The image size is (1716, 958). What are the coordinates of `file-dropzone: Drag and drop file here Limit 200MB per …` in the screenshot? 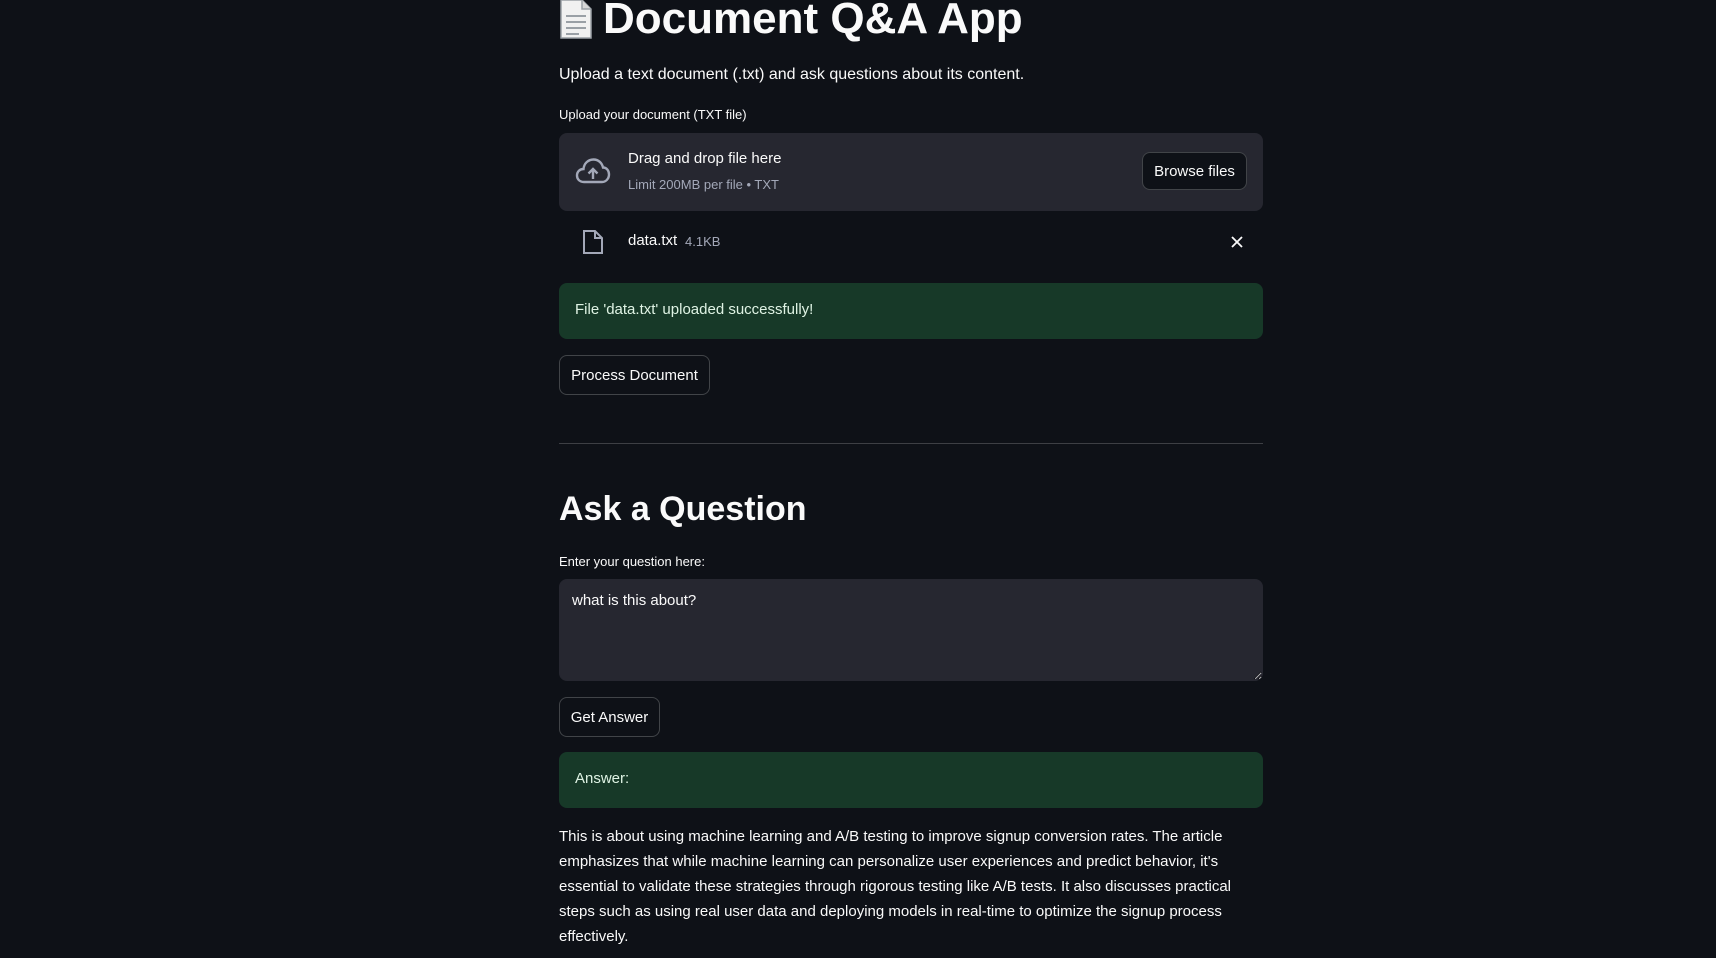 It's located at (911, 172).